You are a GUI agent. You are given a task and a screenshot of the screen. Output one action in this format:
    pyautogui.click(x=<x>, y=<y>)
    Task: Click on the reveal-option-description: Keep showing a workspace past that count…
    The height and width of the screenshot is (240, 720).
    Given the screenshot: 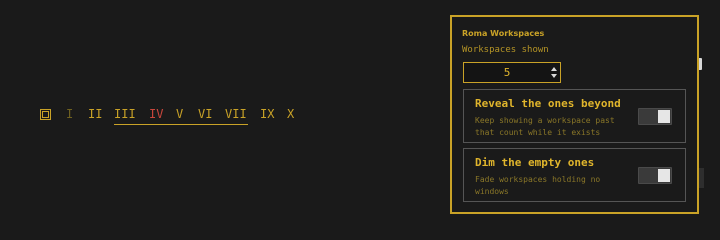 What is the action you would take?
    pyautogui.click(x=545, y=126)
    